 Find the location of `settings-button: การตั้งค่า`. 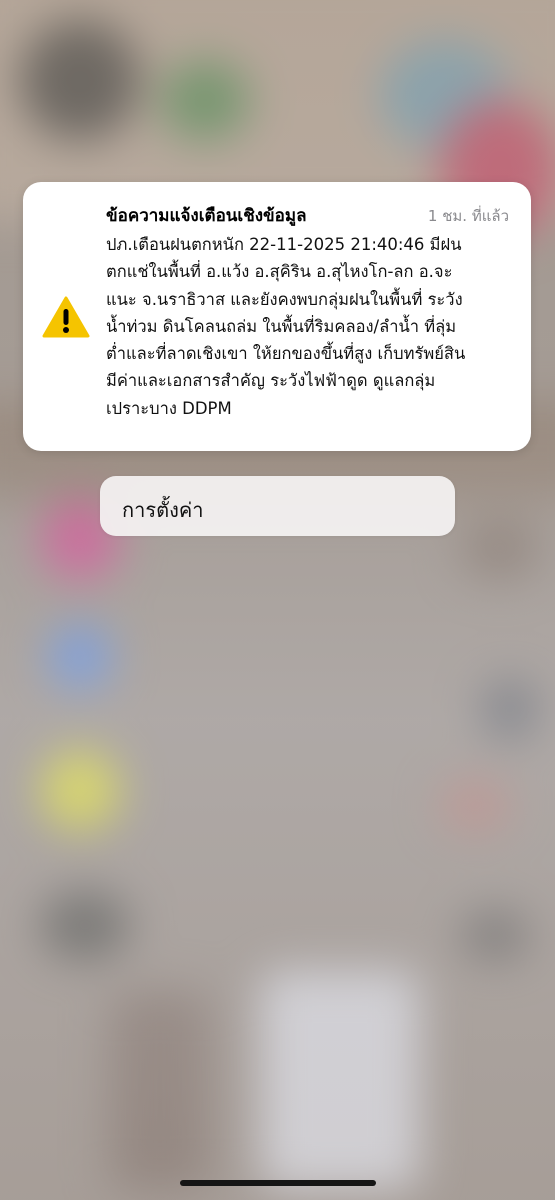

settings-button: การตั้งค่า is located at coordinates (277, 506).